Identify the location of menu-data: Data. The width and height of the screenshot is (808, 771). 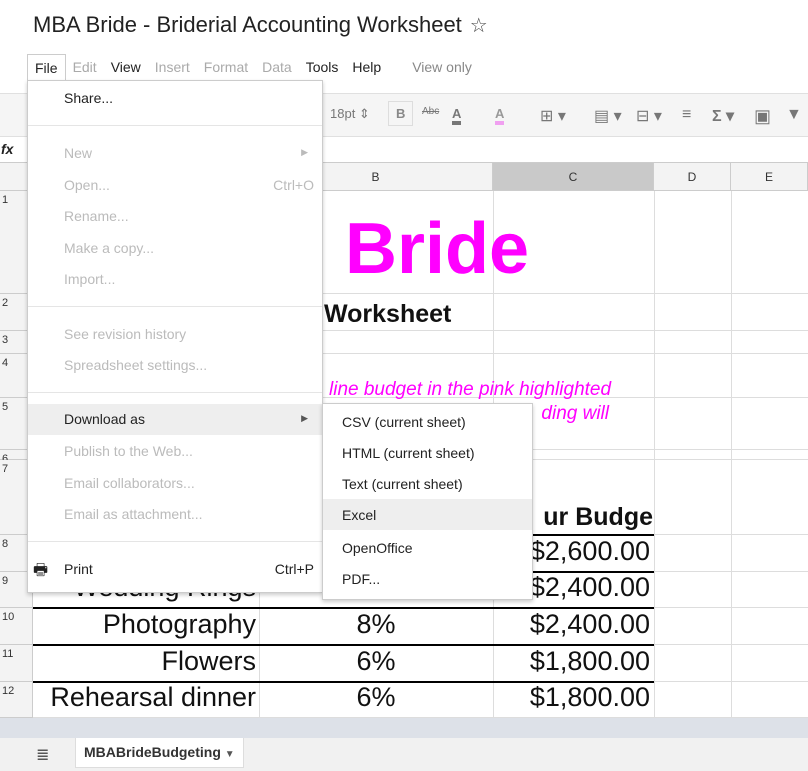
(277, 67).